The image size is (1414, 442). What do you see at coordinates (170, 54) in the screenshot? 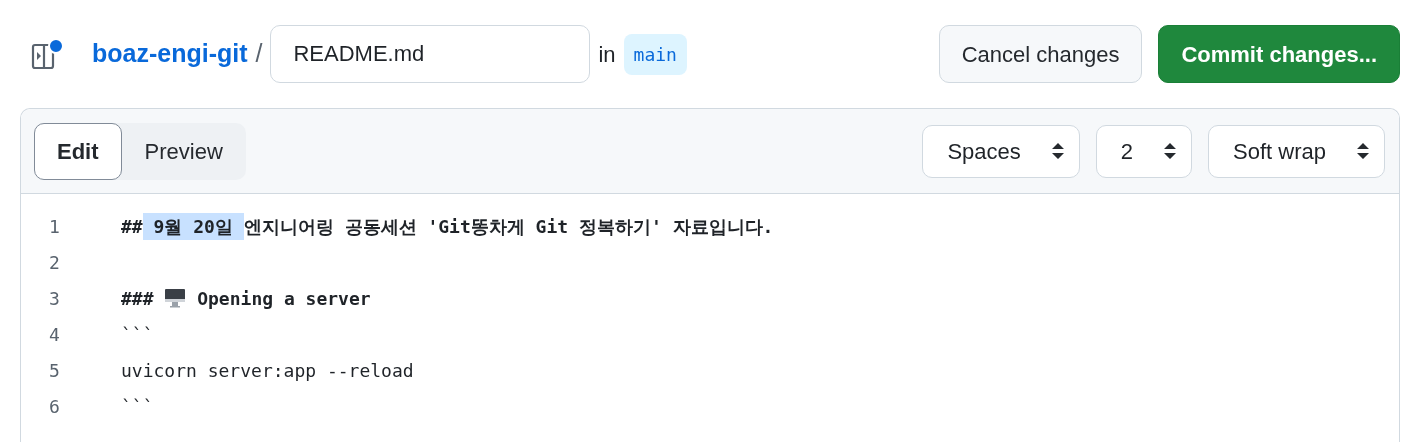
I see `repo-link: boaz-engi-git` at bounding box center [170, 54].